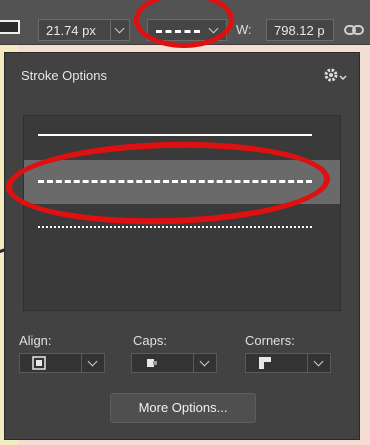 This screenshot has width=370, height=445. I want to click on gear-icon, so click(335, 75).